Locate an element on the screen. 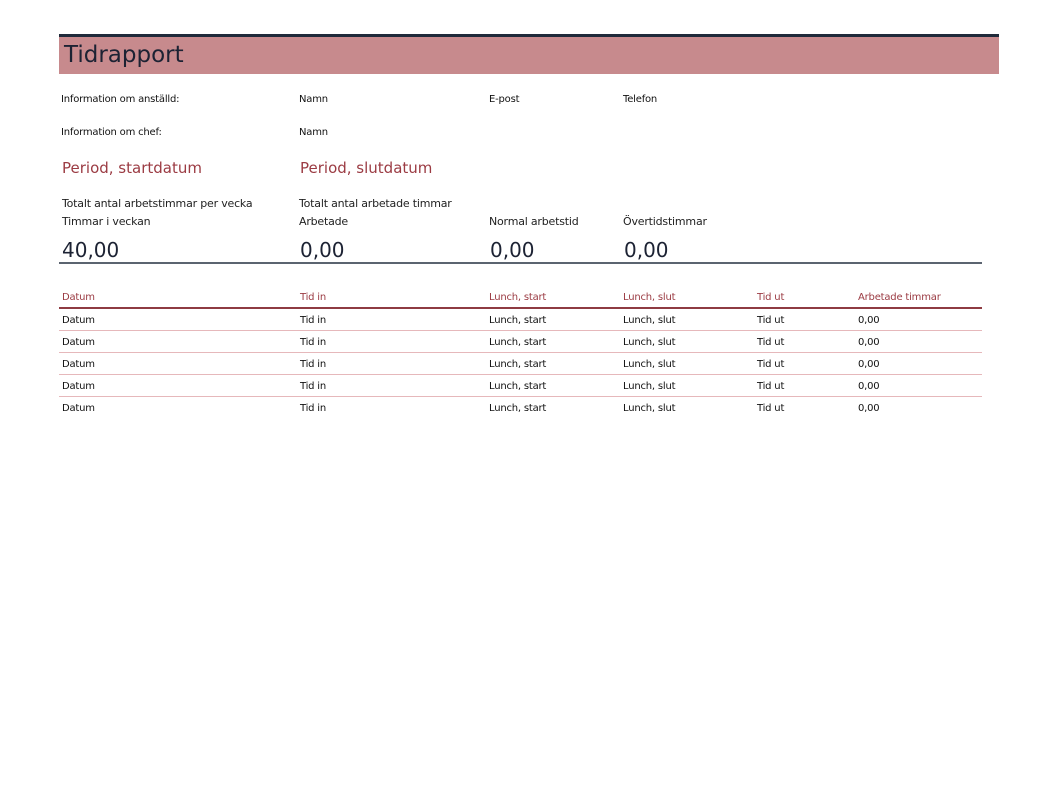 The width and height of the screenshot is (1042, 800). header-hours-worked: Arbetade timmar is located at coordinates (899, 297).